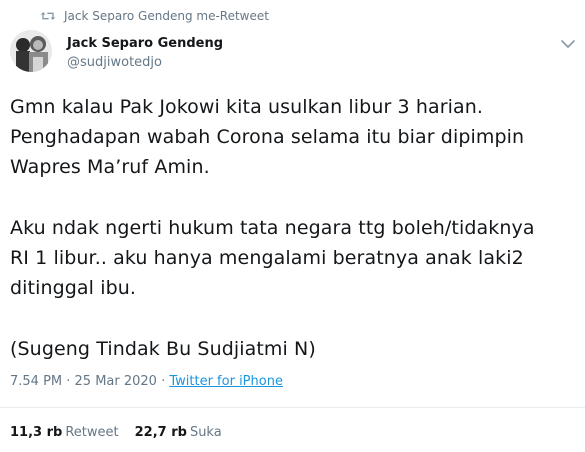  What do you see at coordinates (89, 381) in the screenshot?
I see `tweet-timestamp: 7.54 PM · 25 Mar 2020 ·` at bounding box center [89, 381].